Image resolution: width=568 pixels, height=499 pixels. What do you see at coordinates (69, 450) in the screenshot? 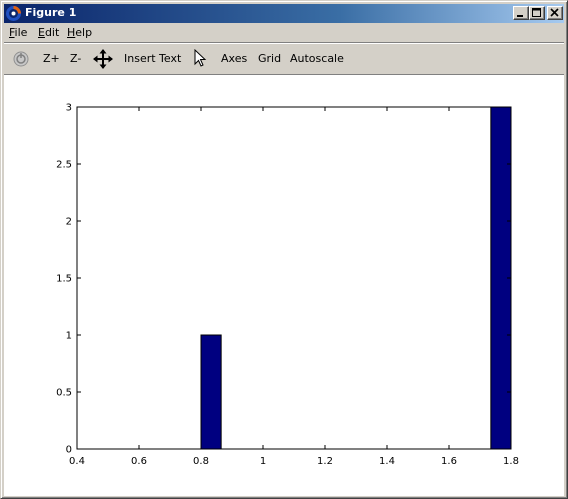
I see `y-tick-label: 0` at bounding box center [69, 450].